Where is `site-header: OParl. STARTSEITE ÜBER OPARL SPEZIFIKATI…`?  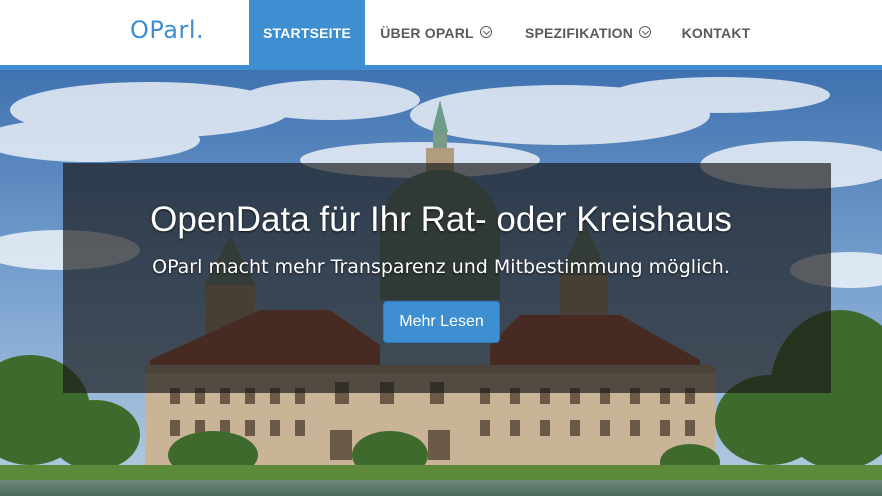 site-header: OParl. STARTSEITE ÜBER OPARL SPEZIFIKATI… is located at coordinates (441, 32).